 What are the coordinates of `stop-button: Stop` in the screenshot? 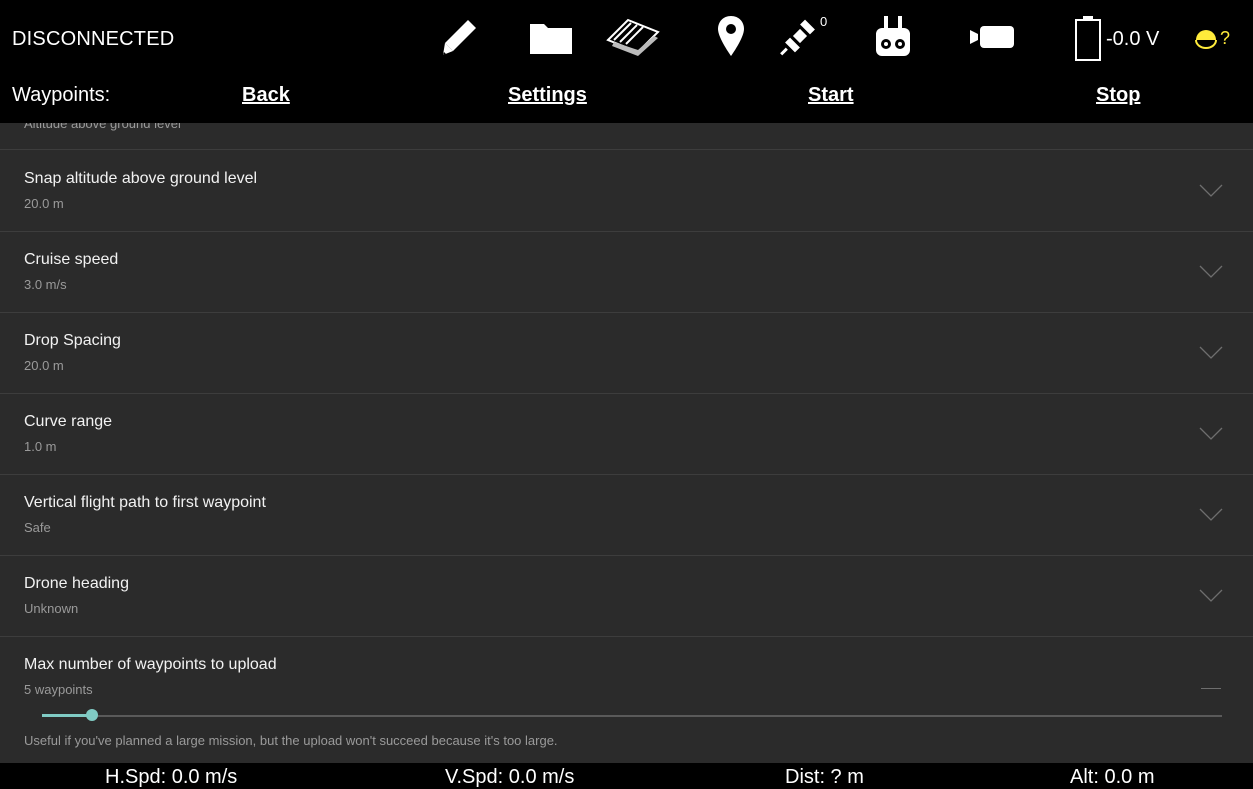 It's located at (1118, 95).